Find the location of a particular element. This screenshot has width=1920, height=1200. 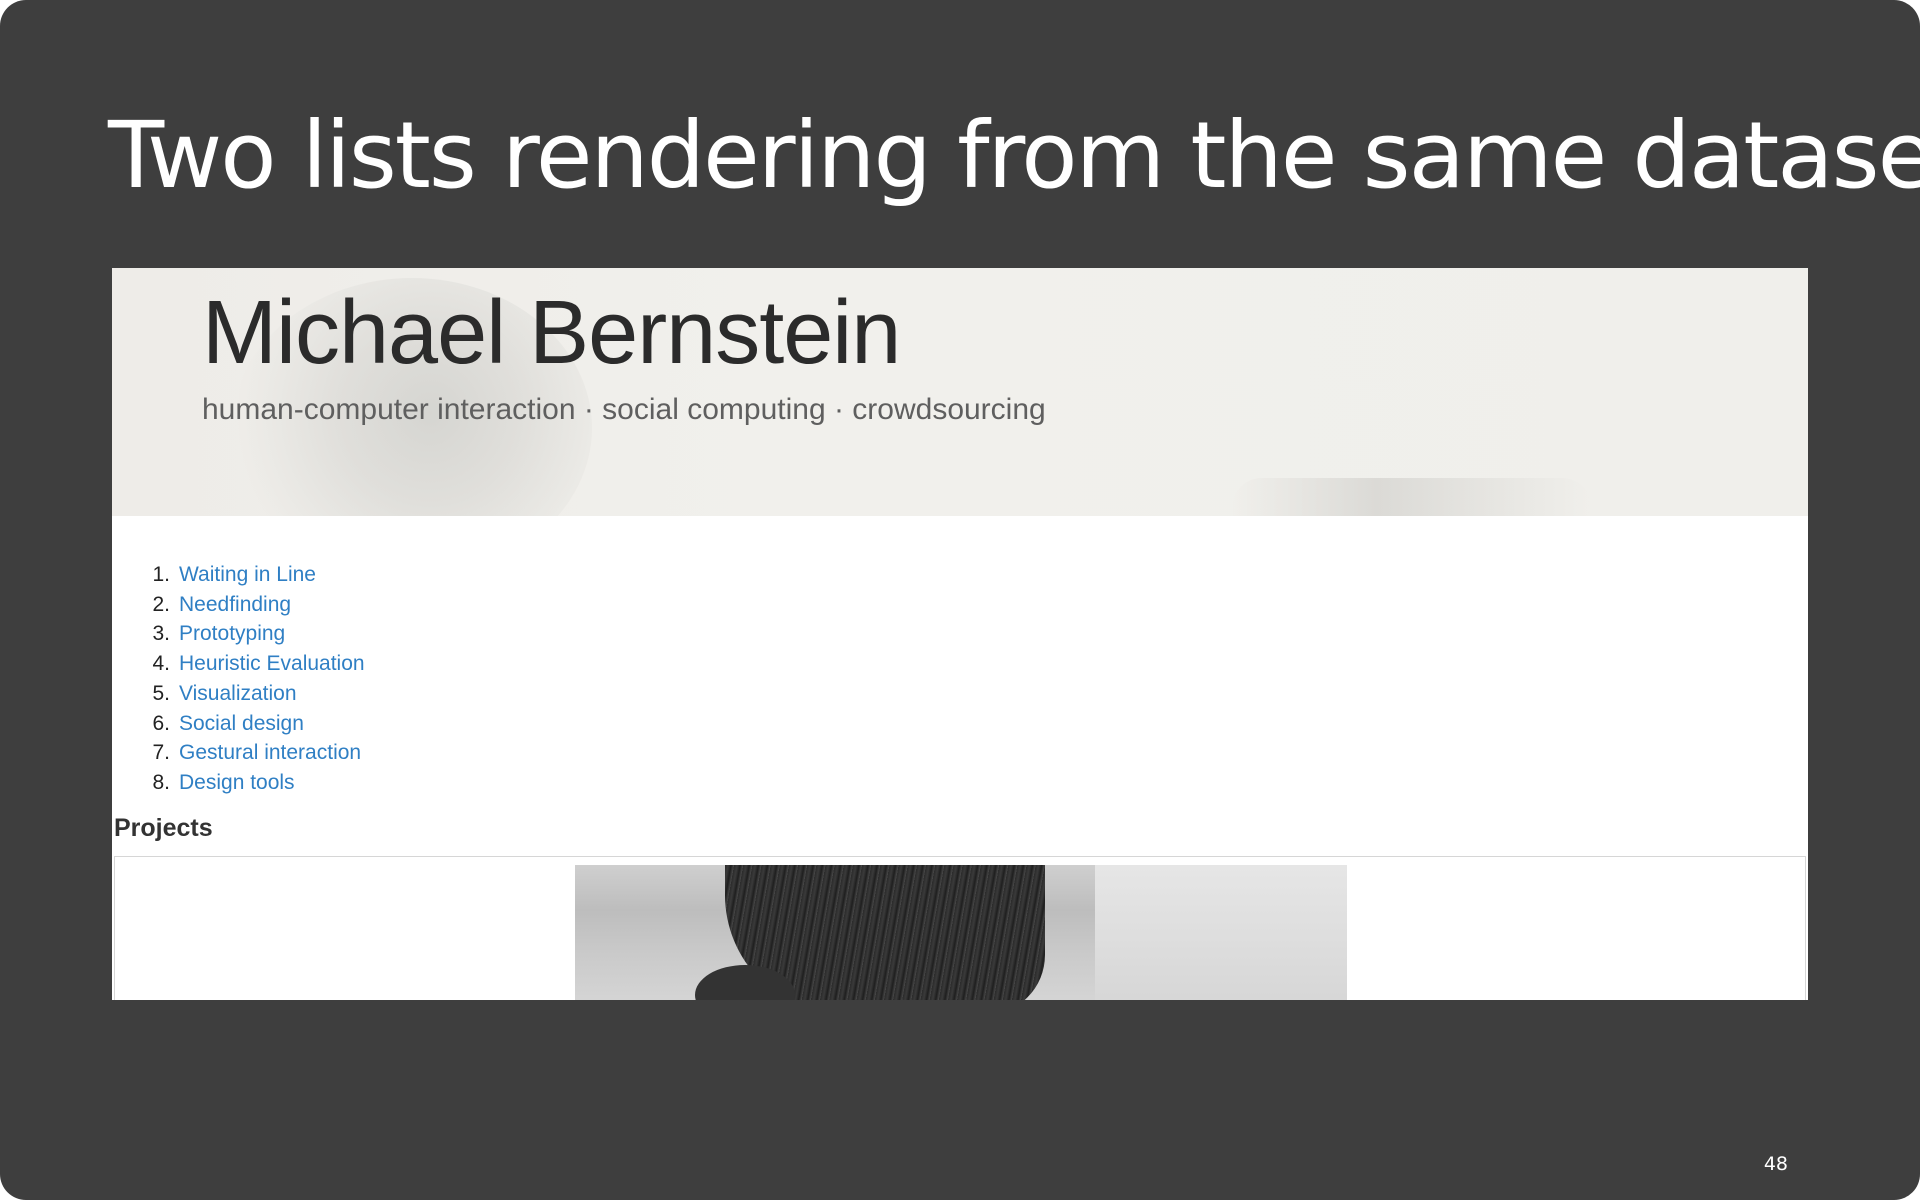

list-item: 8. Design tools is located at coordinates (258, 783).